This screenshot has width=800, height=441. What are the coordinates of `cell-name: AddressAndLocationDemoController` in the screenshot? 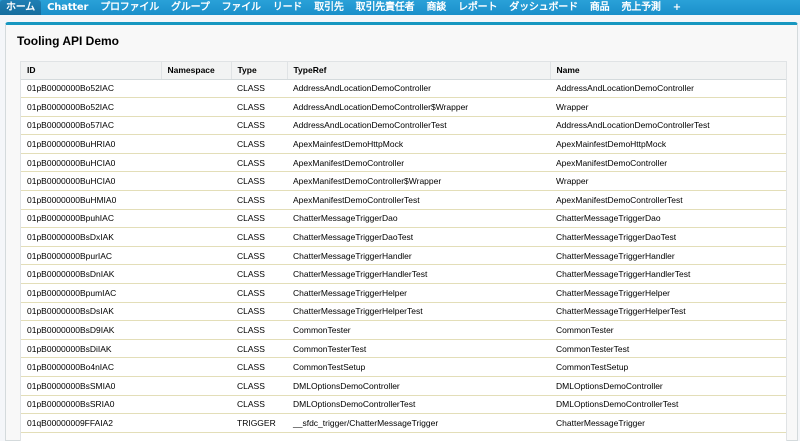 It's located at (668, 89).